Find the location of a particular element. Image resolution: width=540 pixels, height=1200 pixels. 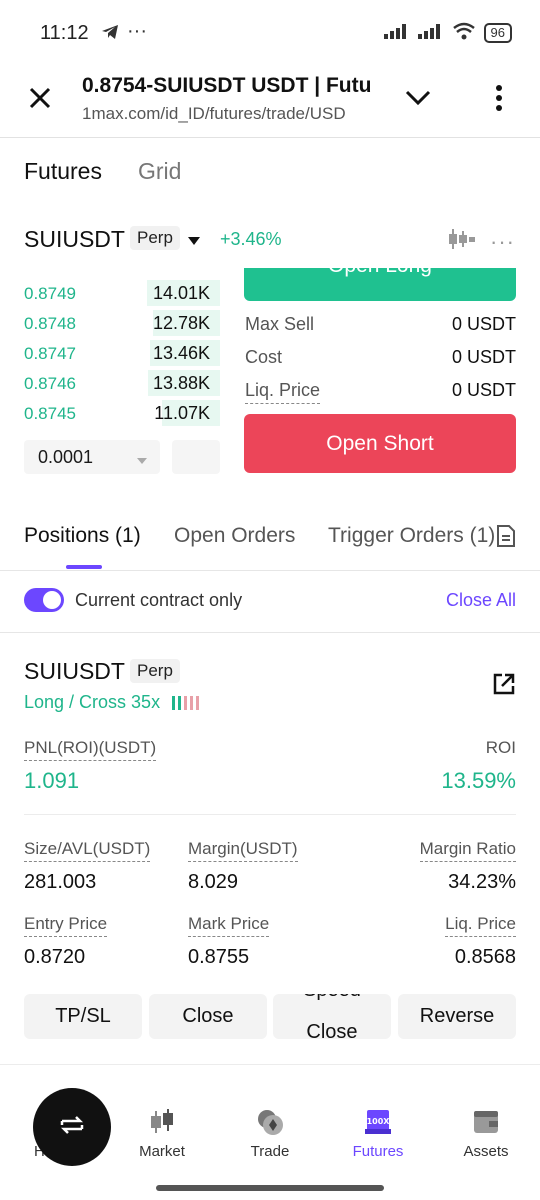

page-url: 1max.com/id_ID/futures/trade/USD is located at coordinates (231, 114).